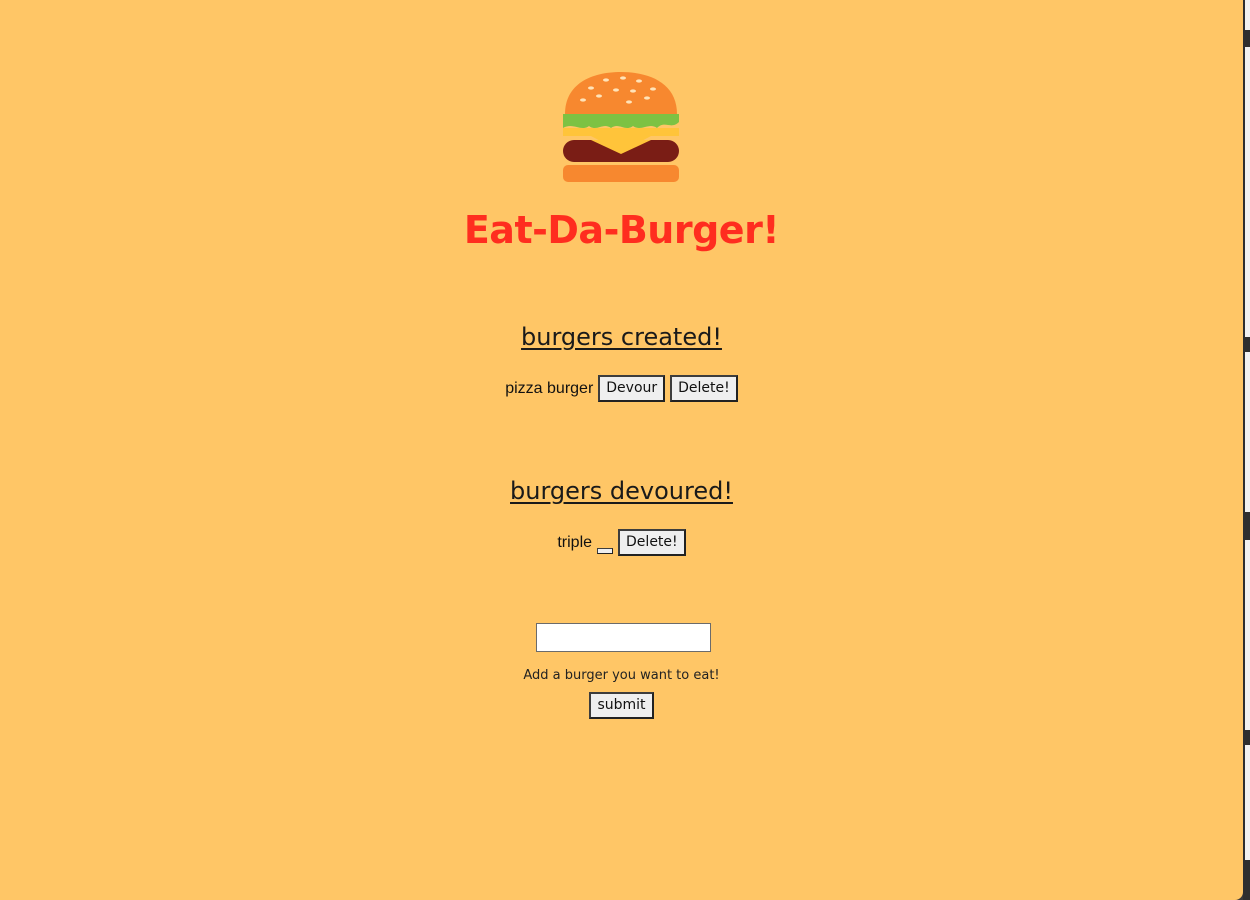  Describe the element at coordinates (621, 491) in the screenshot. I see `devoured-section-heading: burgers devoured!` at that location.